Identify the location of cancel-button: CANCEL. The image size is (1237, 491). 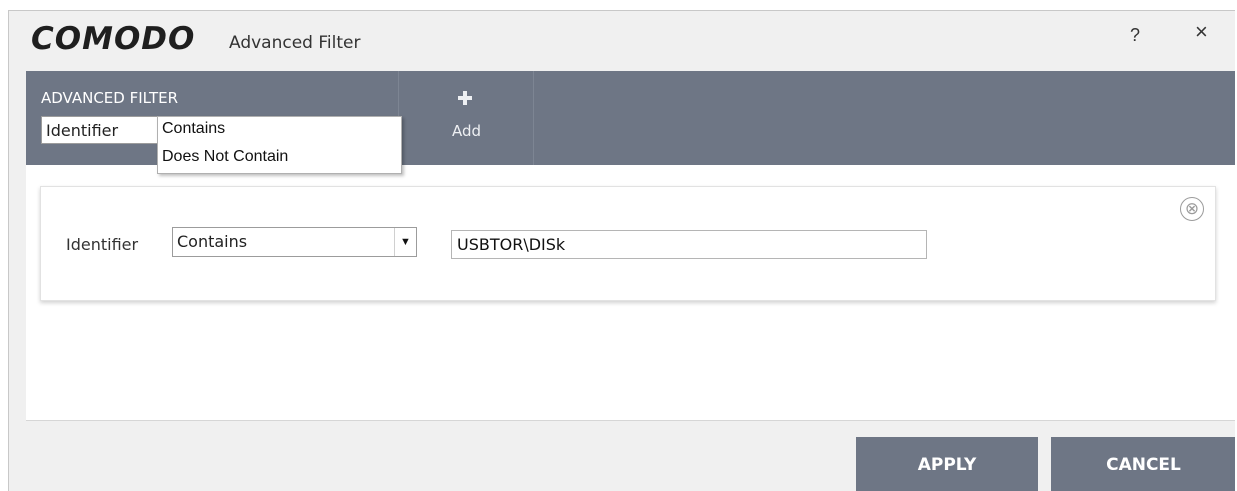
(1143, 464).